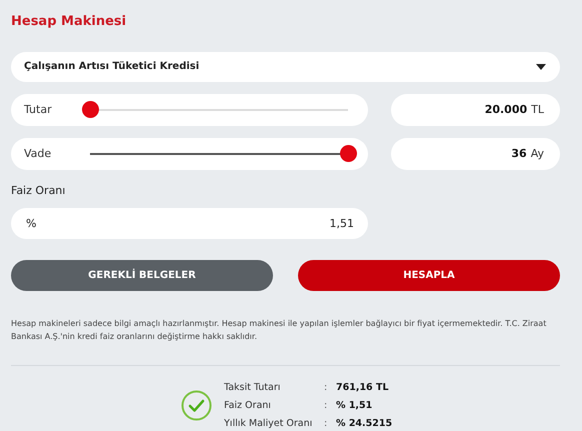  I want to click on calculate-button: HESAPLA, so click(429, 275).